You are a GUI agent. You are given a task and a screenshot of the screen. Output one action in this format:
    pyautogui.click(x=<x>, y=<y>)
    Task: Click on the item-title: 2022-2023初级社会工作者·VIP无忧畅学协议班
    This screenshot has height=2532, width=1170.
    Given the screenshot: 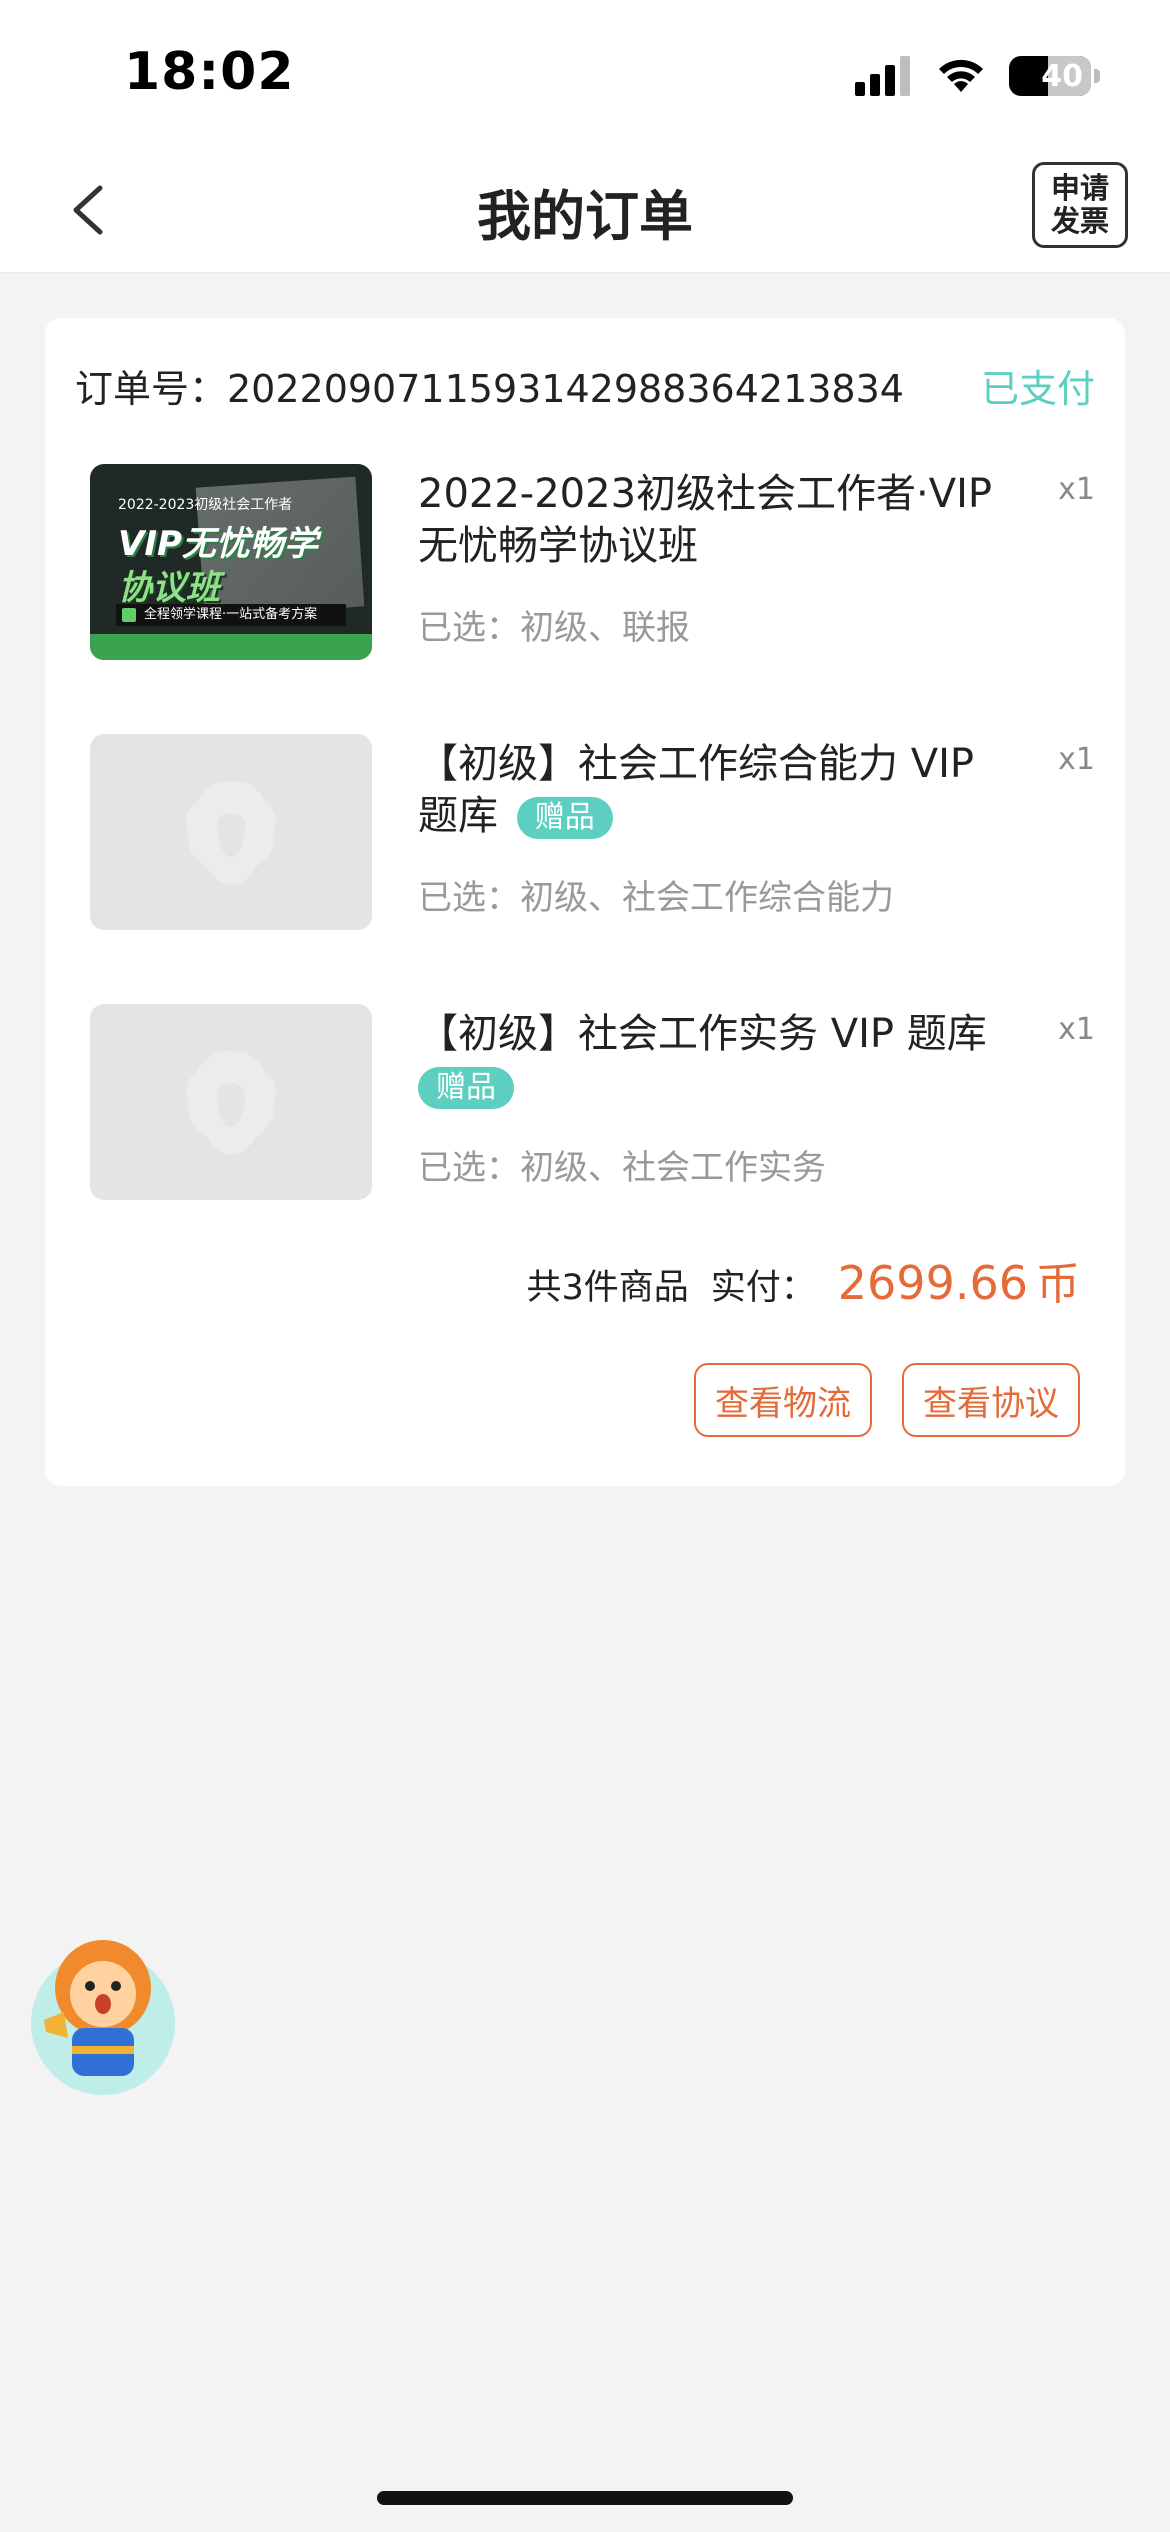 What is the action you would take?
    pyautogui.click(x=705, y=520)
    